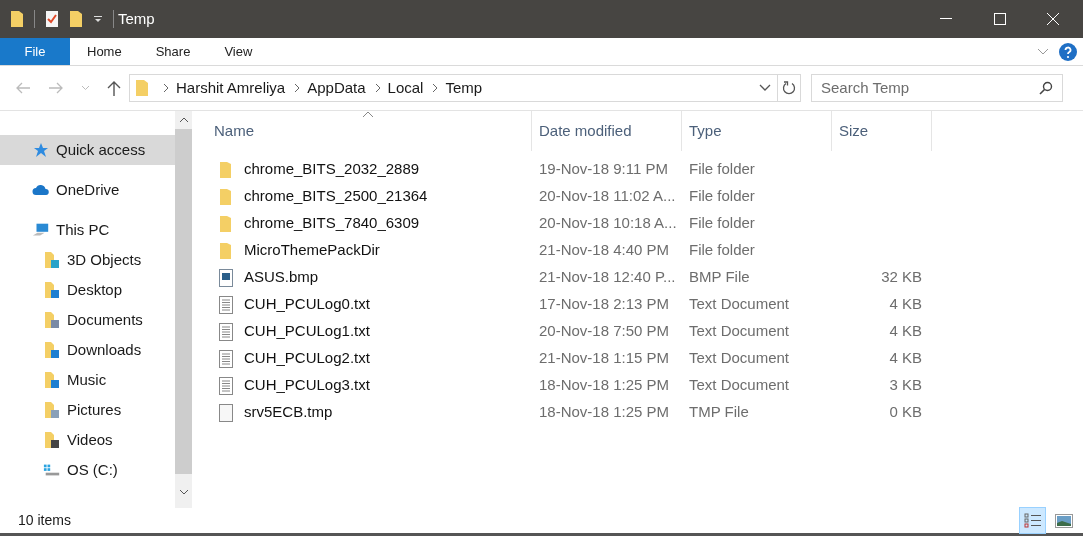 Image resolution: width=1083 pixels, height=536 pixels. Describe the element at coordinates (231, 88) in the screenshot. I see `breadcrumb-item: Harshit Amreliya` at that location.